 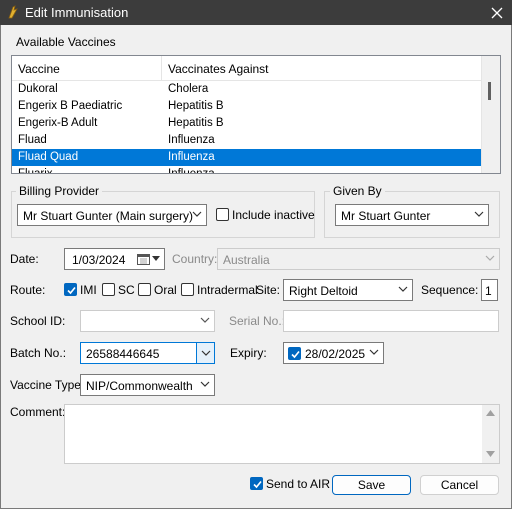 I want to click on list-item: Fluad Quad Influenza, so click(x=246, y=157).